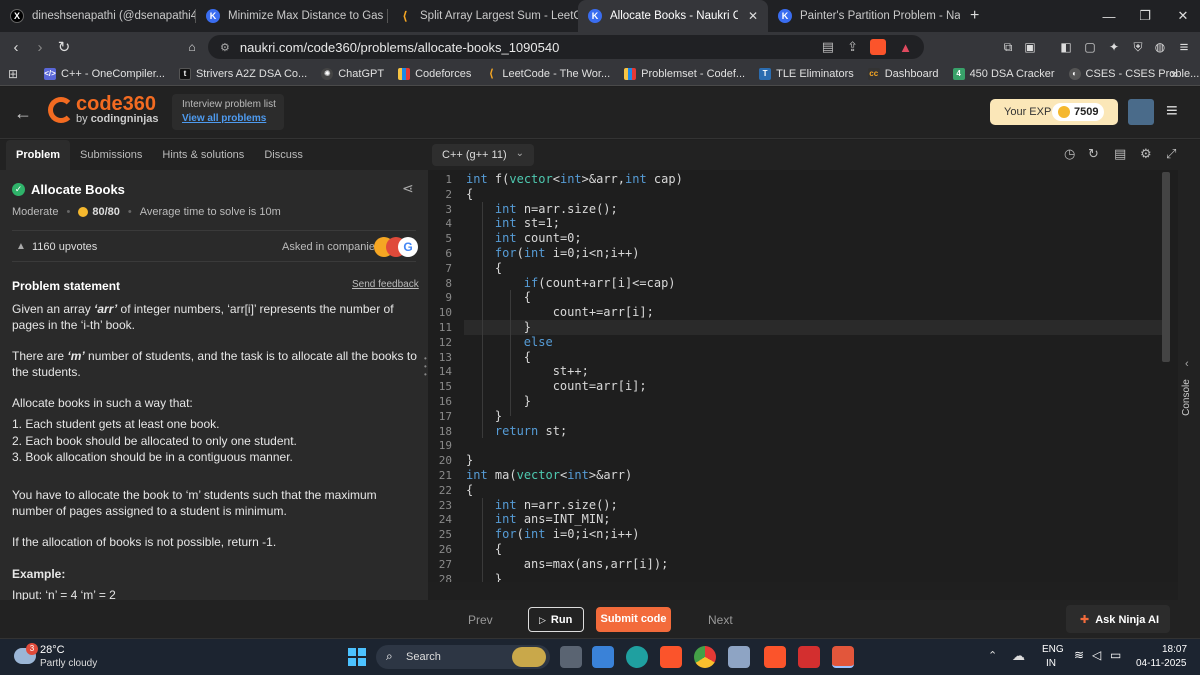  What do you see at coordinates (806, 73) in the screenshot?
I see `bookmark-tle: T TLE Eliminators` at bounding box center [806, 73].